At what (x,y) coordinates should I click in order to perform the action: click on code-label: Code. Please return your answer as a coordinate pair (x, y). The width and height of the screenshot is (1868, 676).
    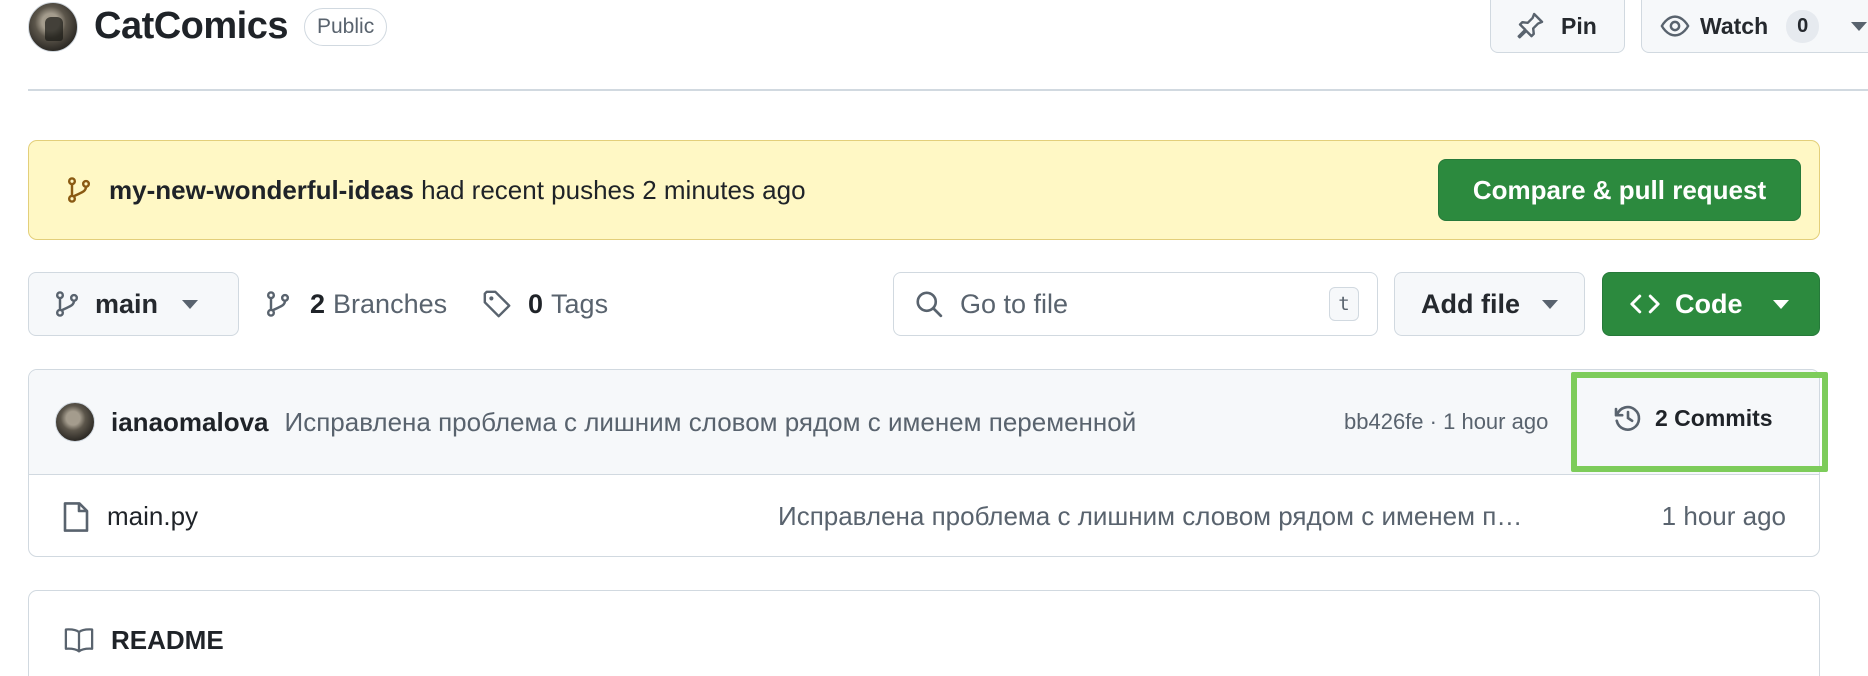
    Looking at the image, I should click on (1709, 303).